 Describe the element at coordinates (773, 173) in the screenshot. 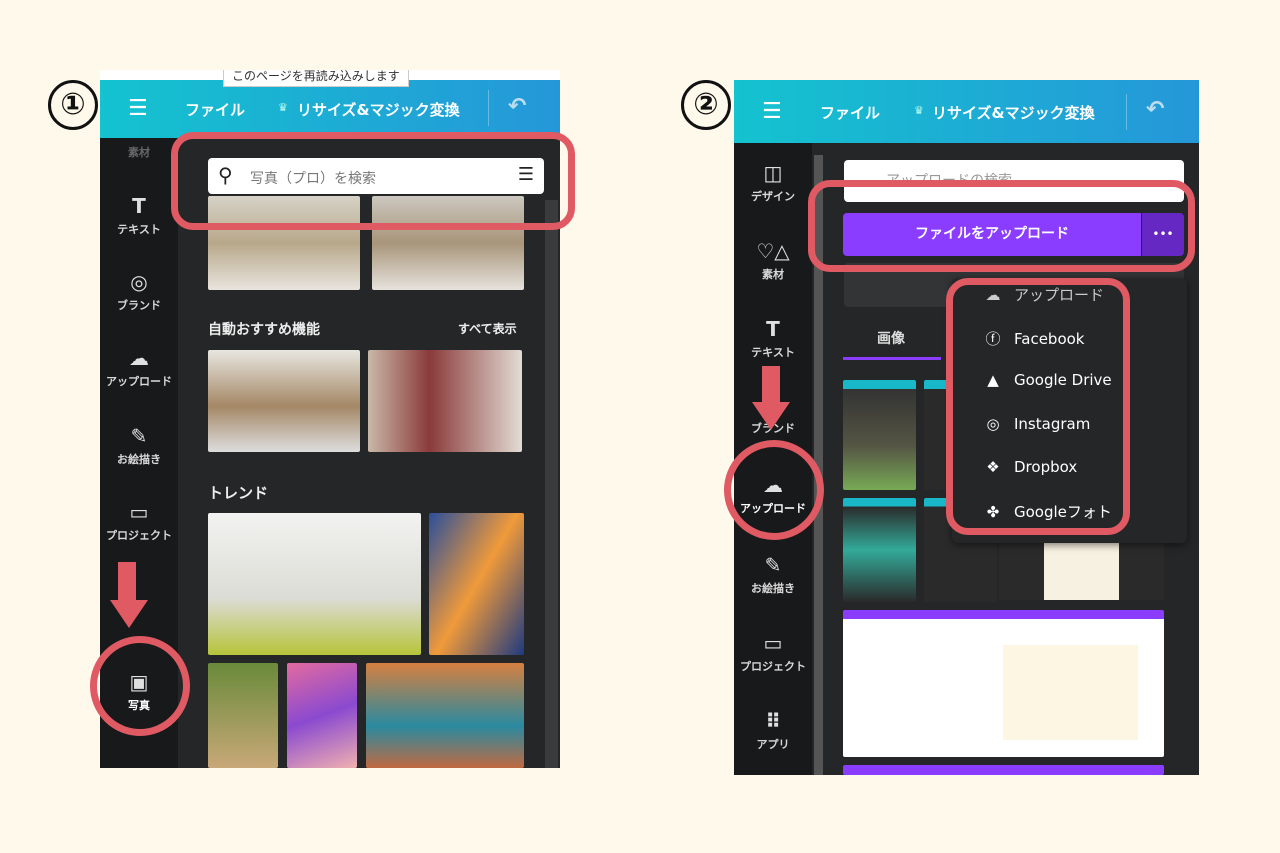

I see `design-icon: ◫` at that location.